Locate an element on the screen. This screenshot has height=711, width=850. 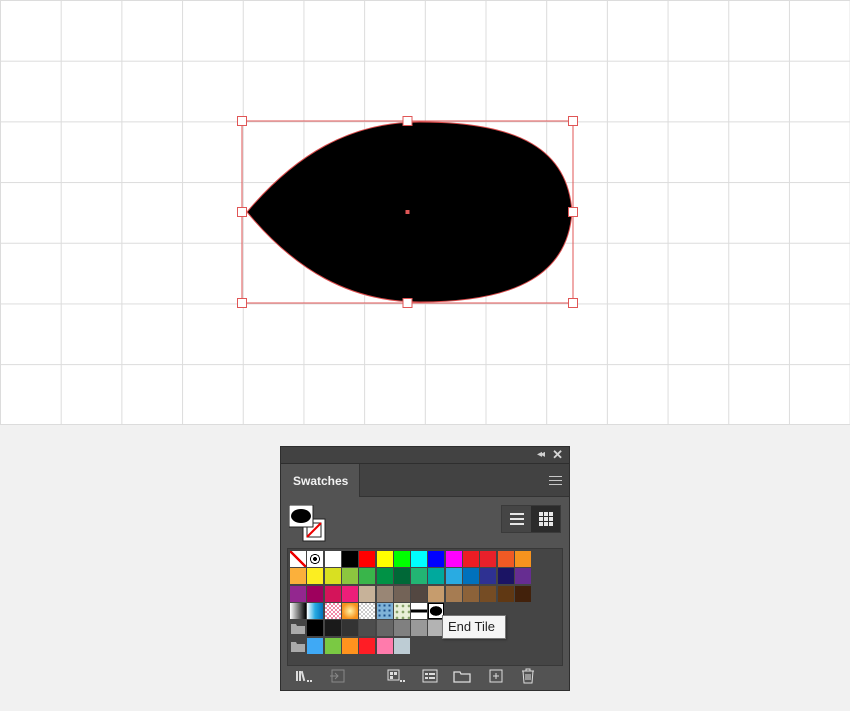
grid-view-button is located at coordinates (545, 519).